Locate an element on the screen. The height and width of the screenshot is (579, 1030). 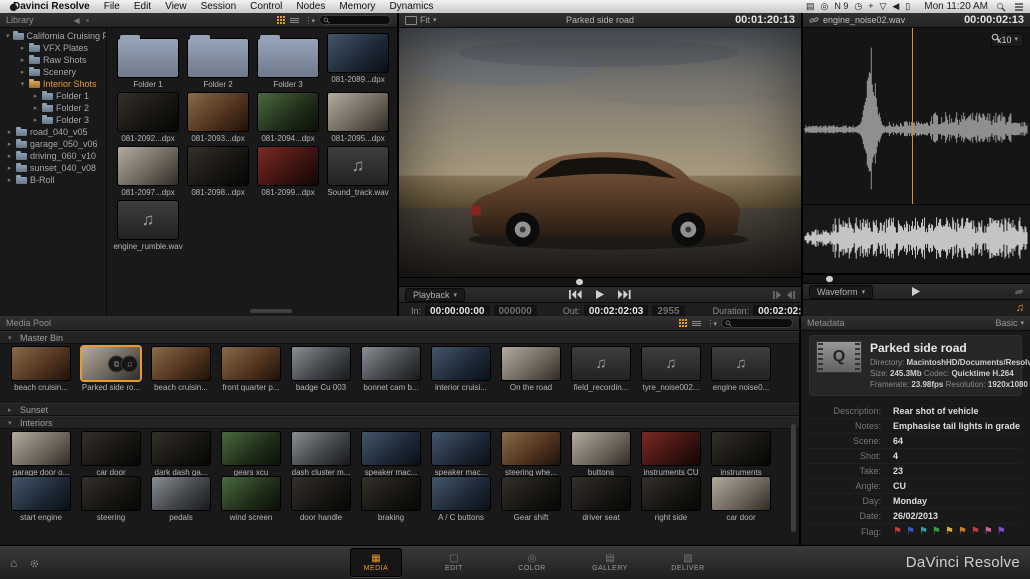
media-clip: ♫ pedals is located at coordinates (181, 499).